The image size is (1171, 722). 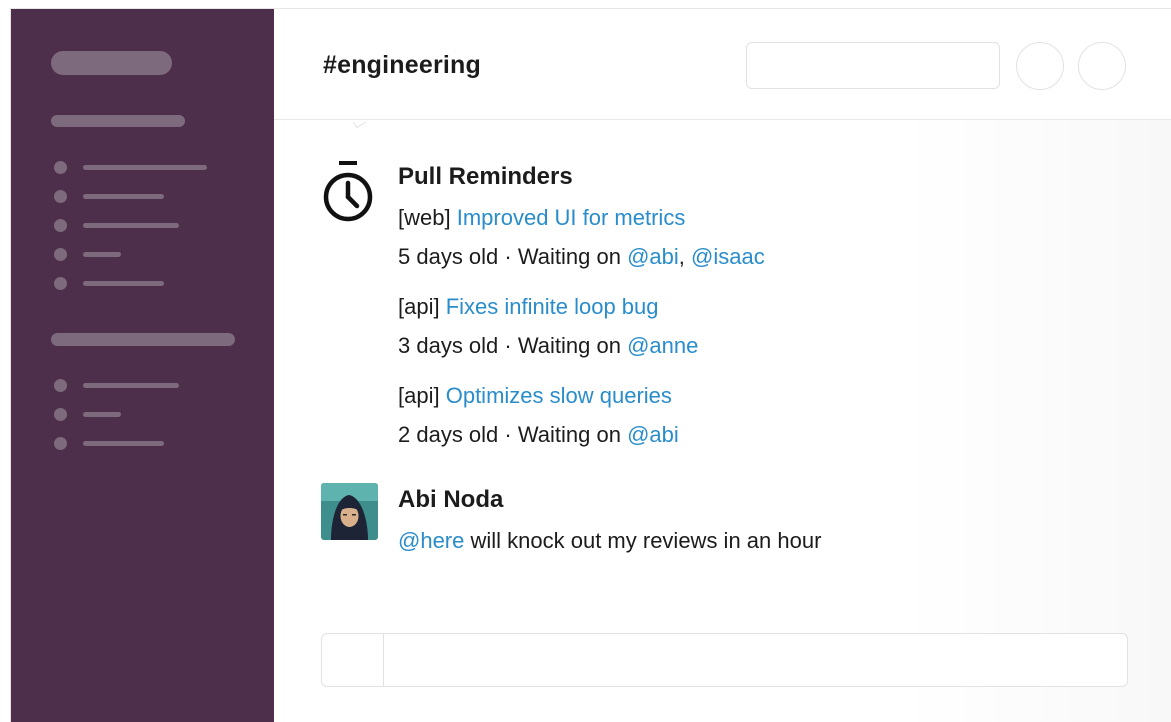 I want to click on pr-age: 3 days old · Waiting on, so click(x=509, y=345).